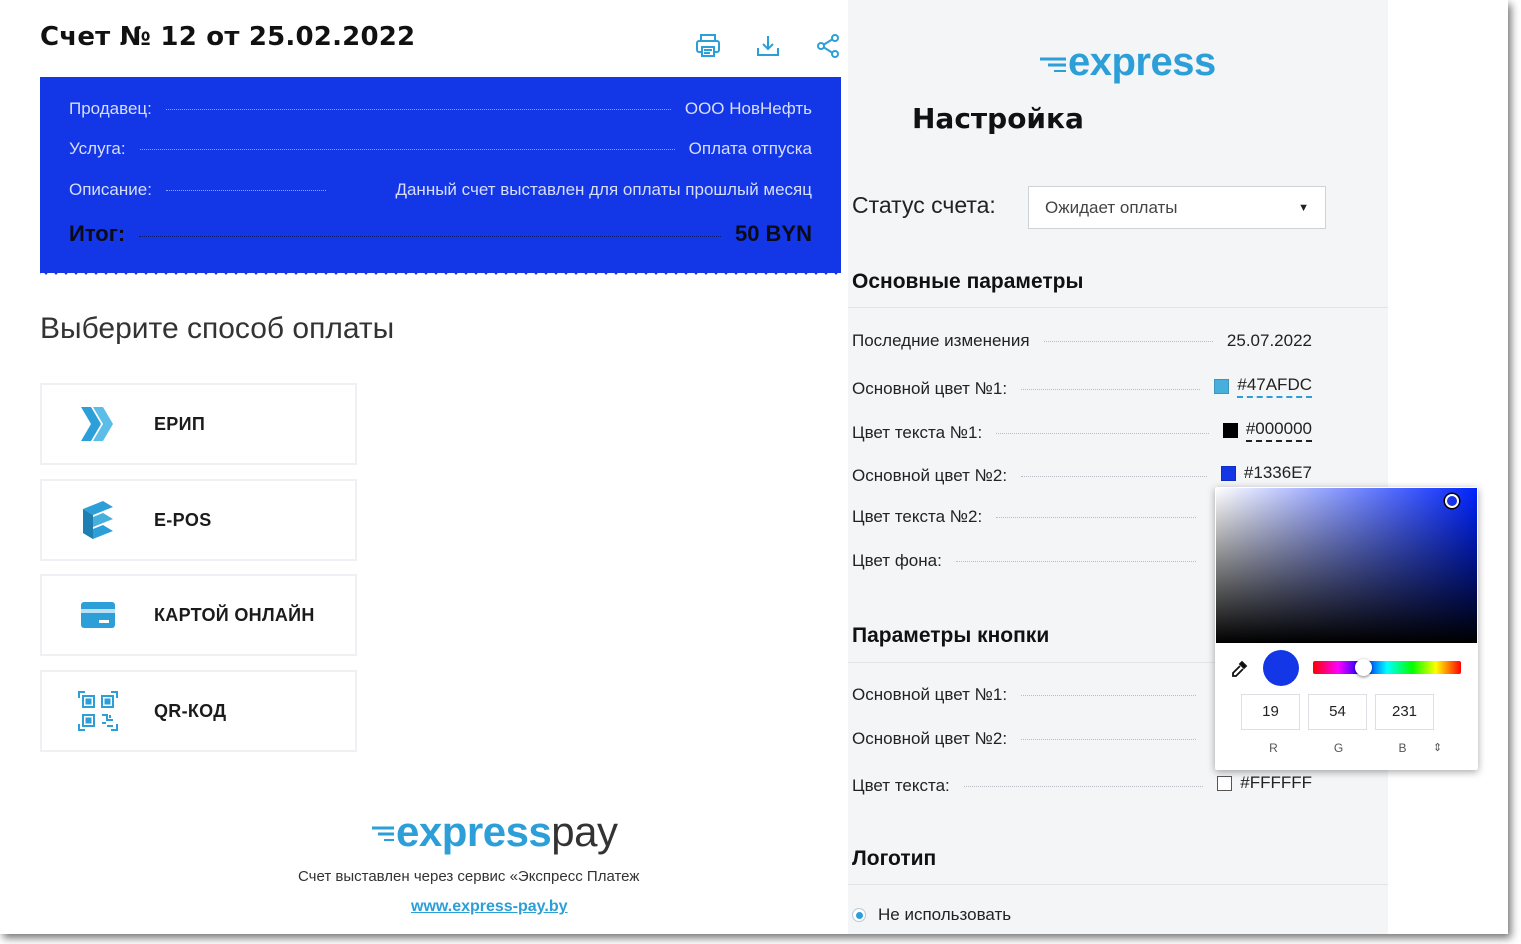  I want to click on settings-row-main-color-2: Основной цвет №2: #1336E7, so click(1082, 474).